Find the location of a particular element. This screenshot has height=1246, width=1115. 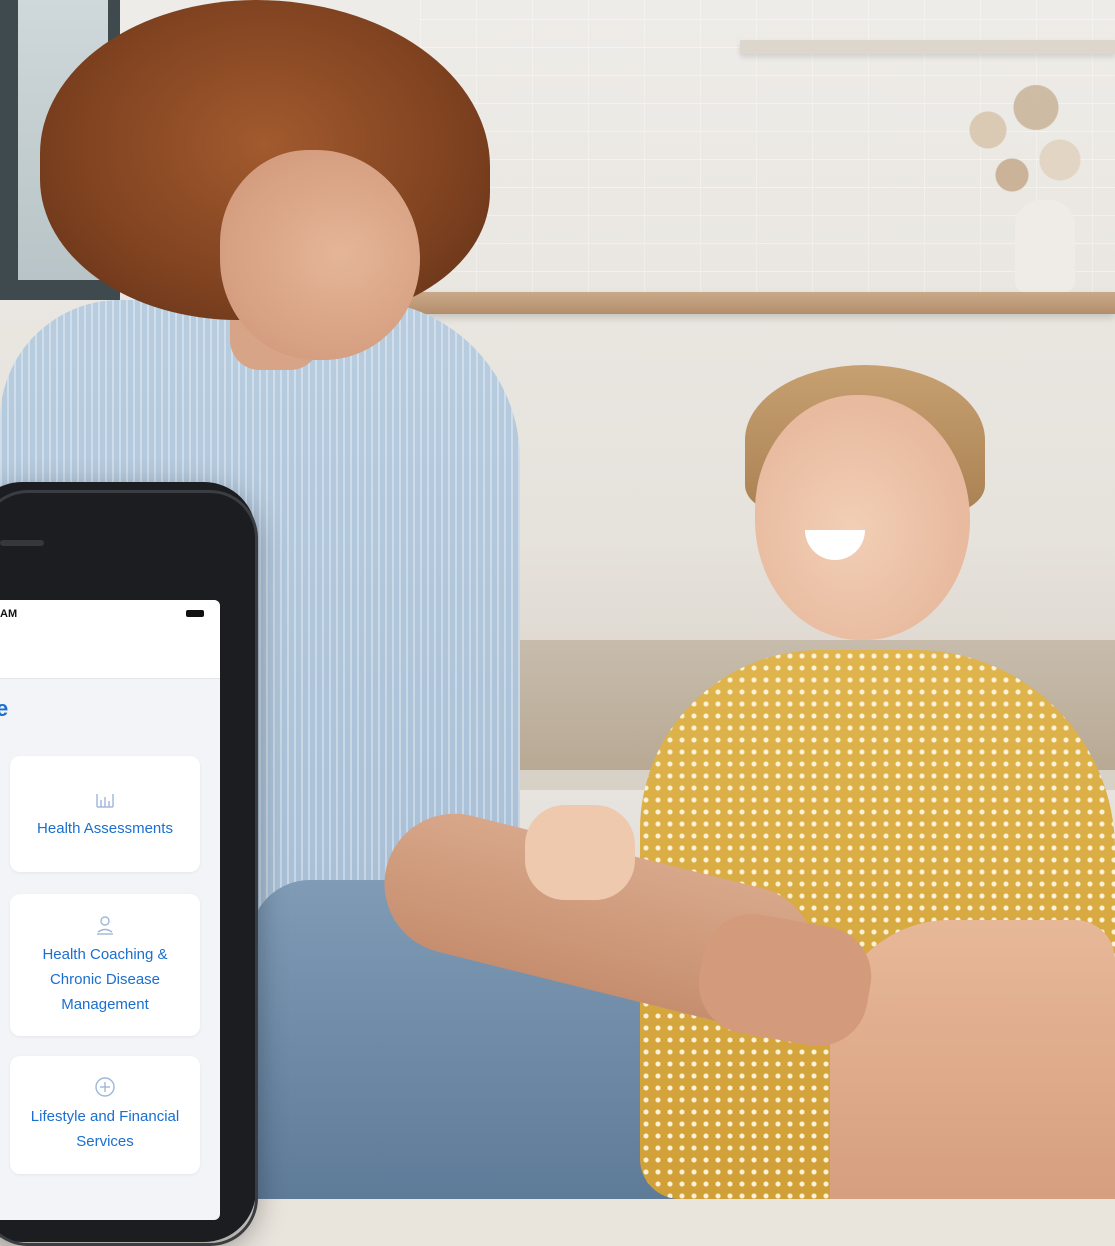

girl-hand is located at coordinates (580, 852).